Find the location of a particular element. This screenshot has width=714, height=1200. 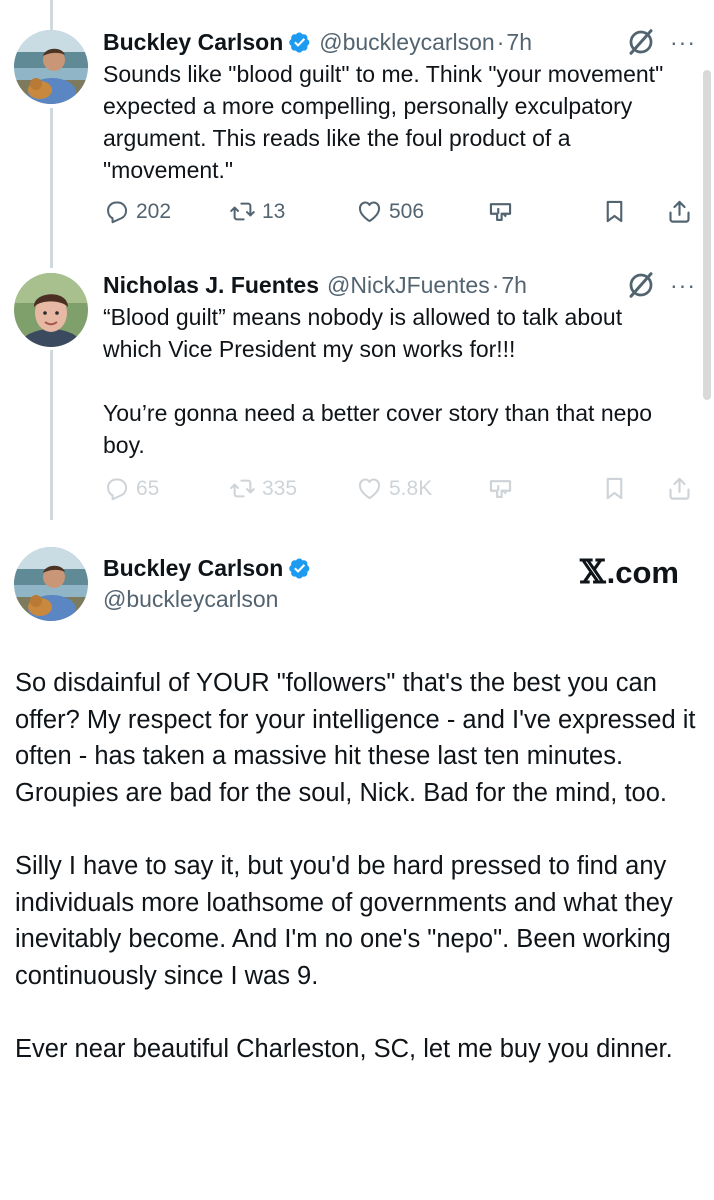

repost-count: 335 is located at coordinates (280, 488).